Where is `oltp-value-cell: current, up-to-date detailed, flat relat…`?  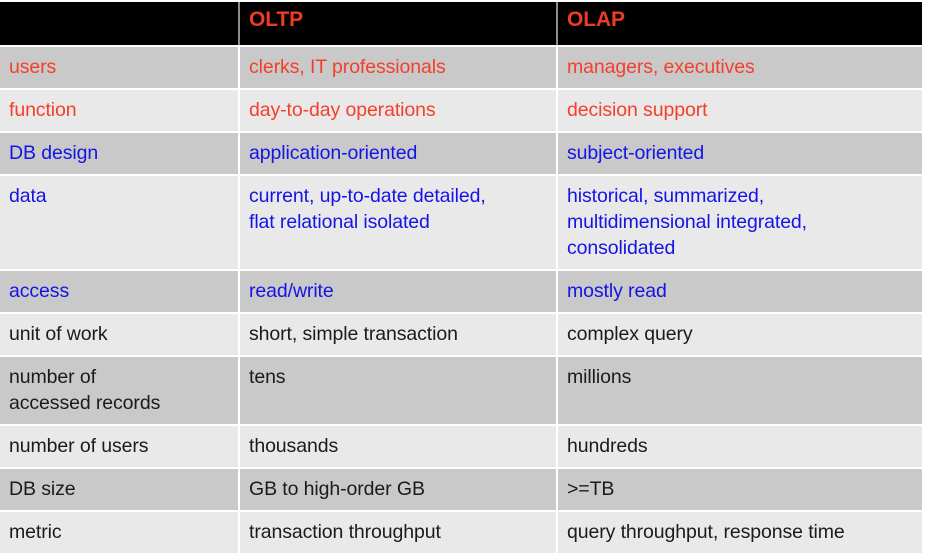
oltp-value-cell: current, up-to-date detailed, flat relat… is located at coordinates (398, 223).